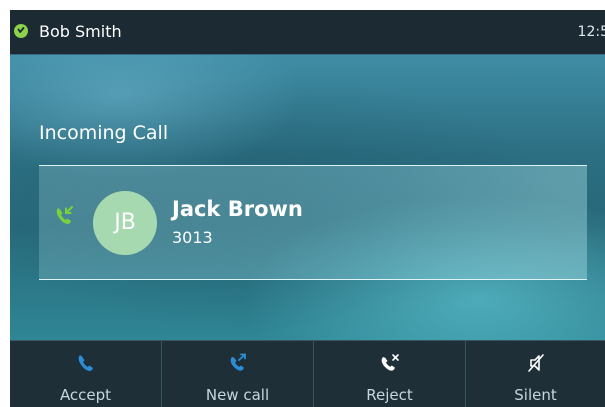  Describe the element at coordinates (535, 363) in the screenshot. I see `silent-icon` at that location.